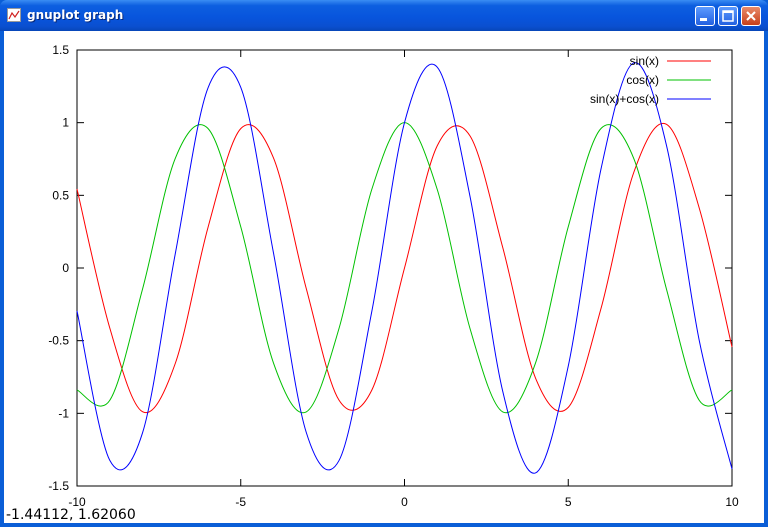 This screenshot has width=768, height=527. What do you see at coordinates (65, 268) in the screenshot?
I see `y-tick-label: 0` at bounding box center [65, 268].